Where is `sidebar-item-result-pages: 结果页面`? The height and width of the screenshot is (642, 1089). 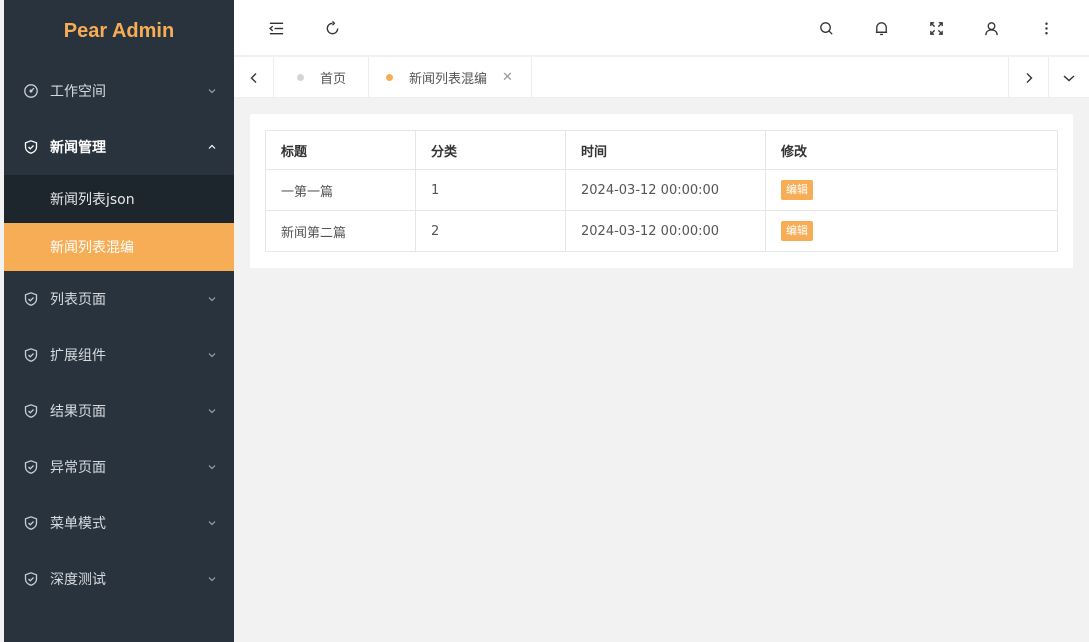
sidebar-item-result-pages: 结果页面 is located at coordinates (119, 411).